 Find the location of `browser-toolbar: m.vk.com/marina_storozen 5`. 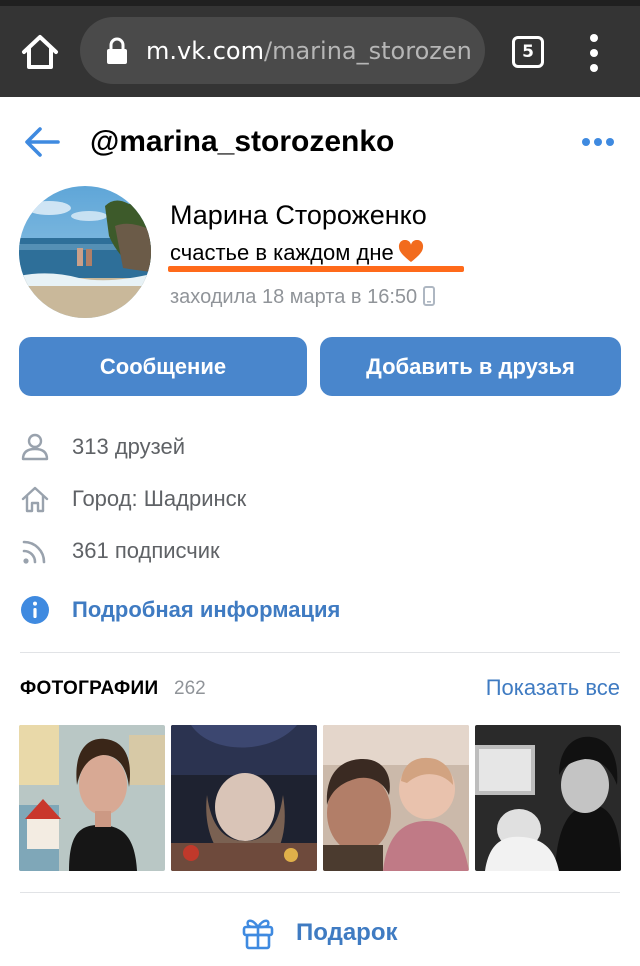

browser-toolbar: m.vk.com/marina_storozen 5 is located at coordinates (320, 48).